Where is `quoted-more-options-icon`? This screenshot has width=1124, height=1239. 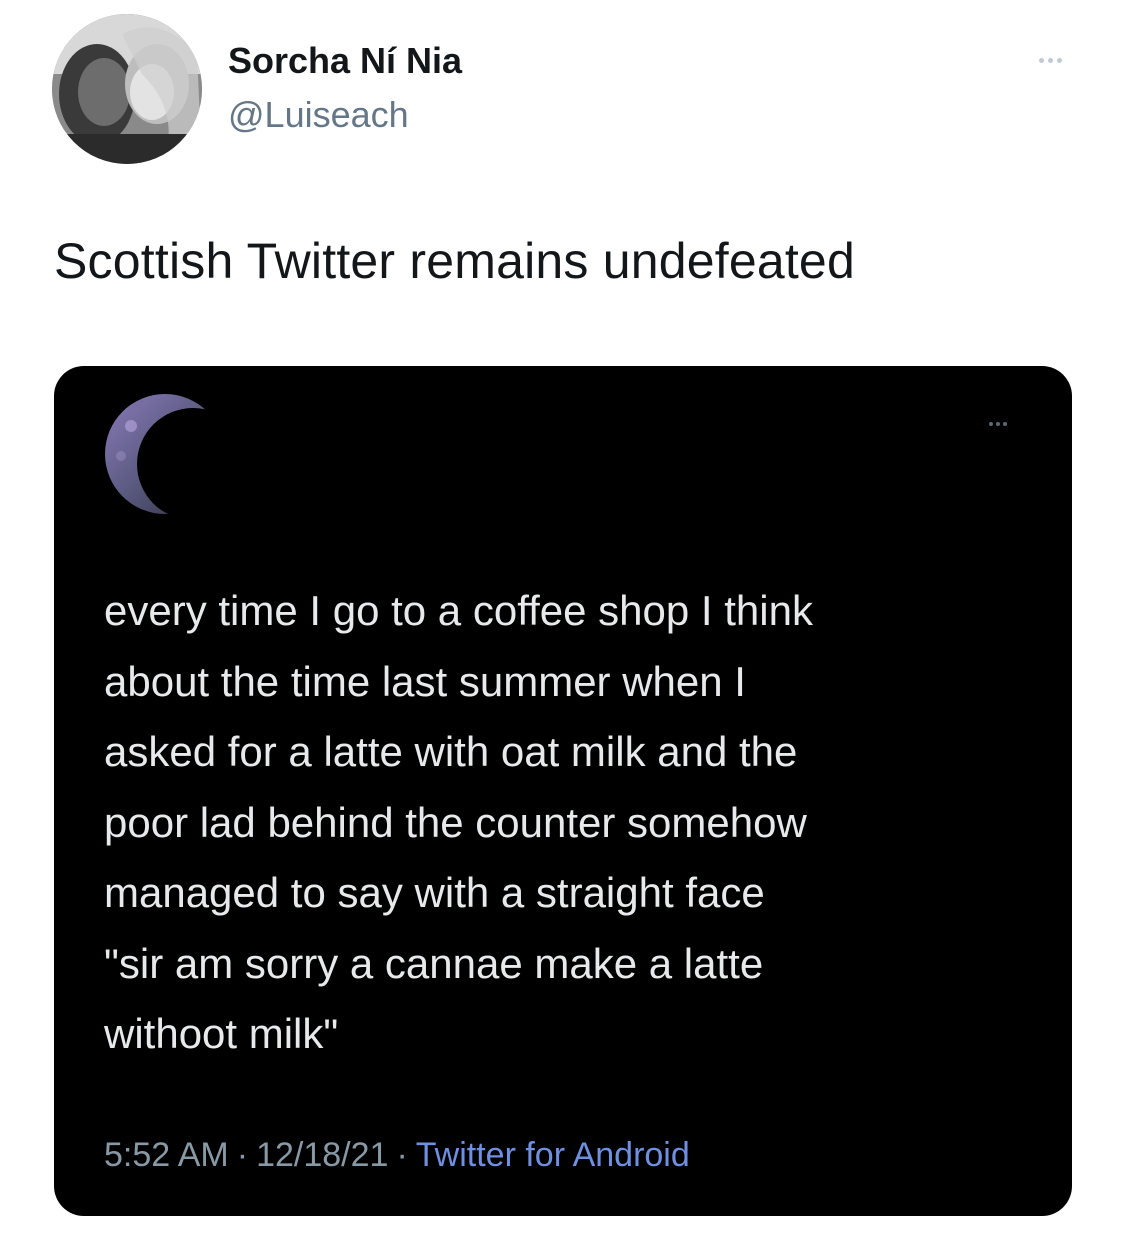 quoted-more-options-icon is located at coordinates (998, 424).